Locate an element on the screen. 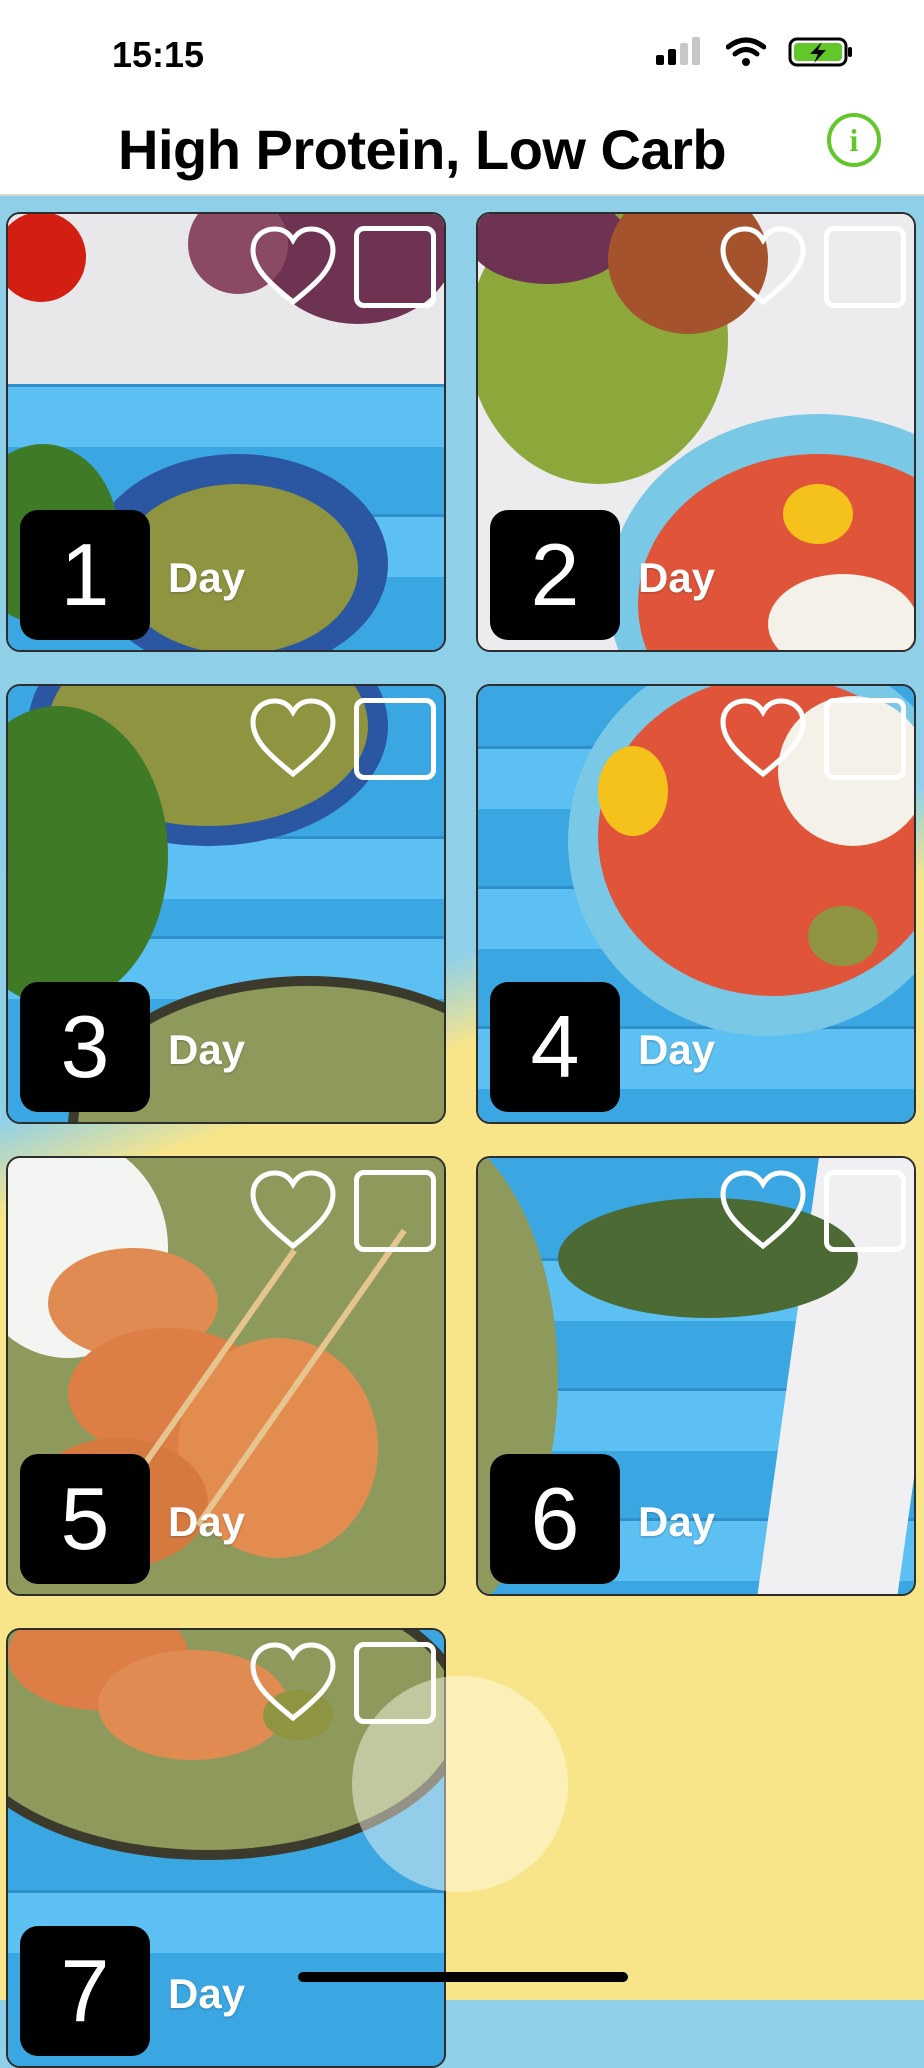  touch-indicator is located at coordinates (460, 1784).